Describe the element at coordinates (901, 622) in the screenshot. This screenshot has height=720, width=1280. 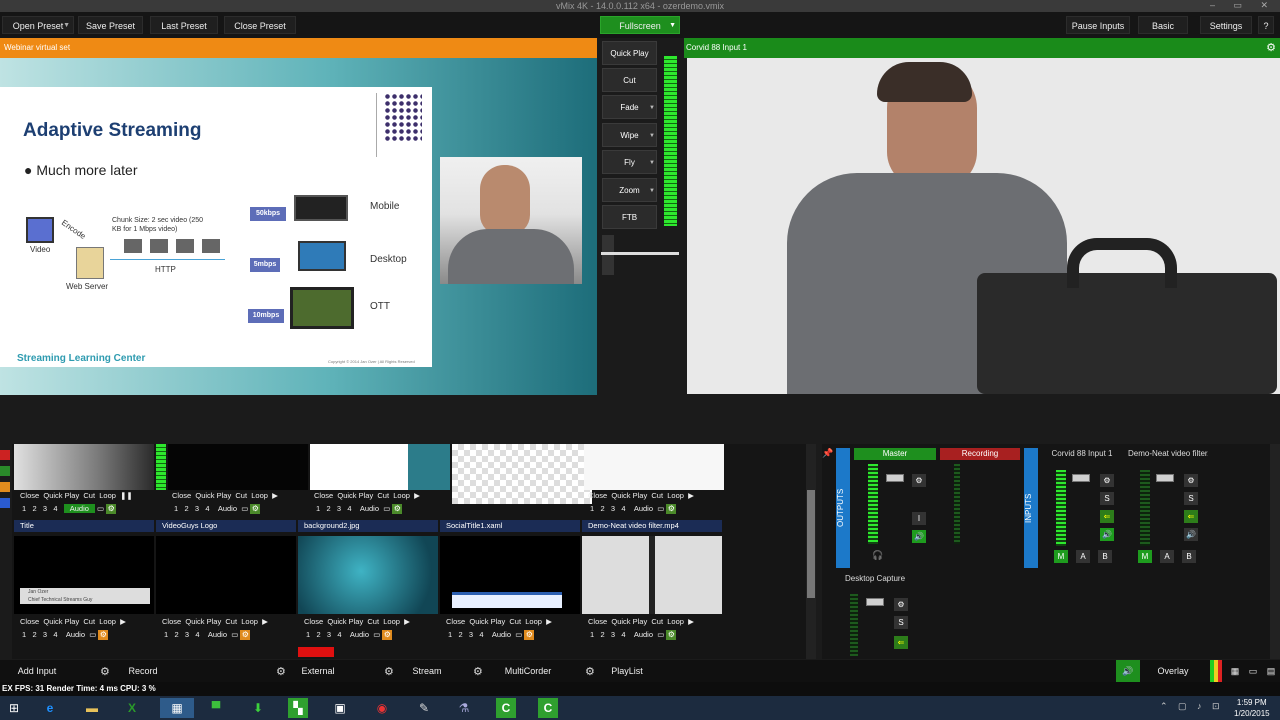
I see `channel-3-s-button: S` at that location.